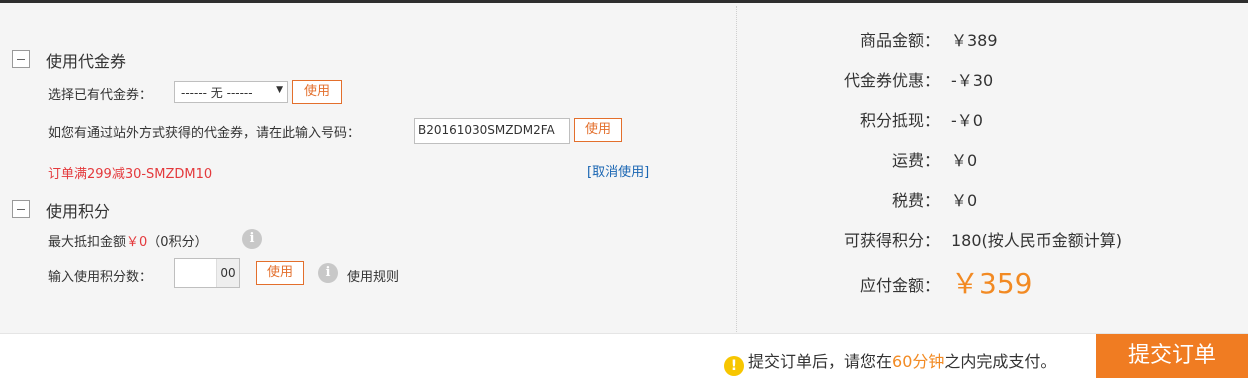  What do you see at coordinates (86, 61) in the screenshot?
I see `coupon-section-title: 使用代金券` at bounding box center [86, 61].